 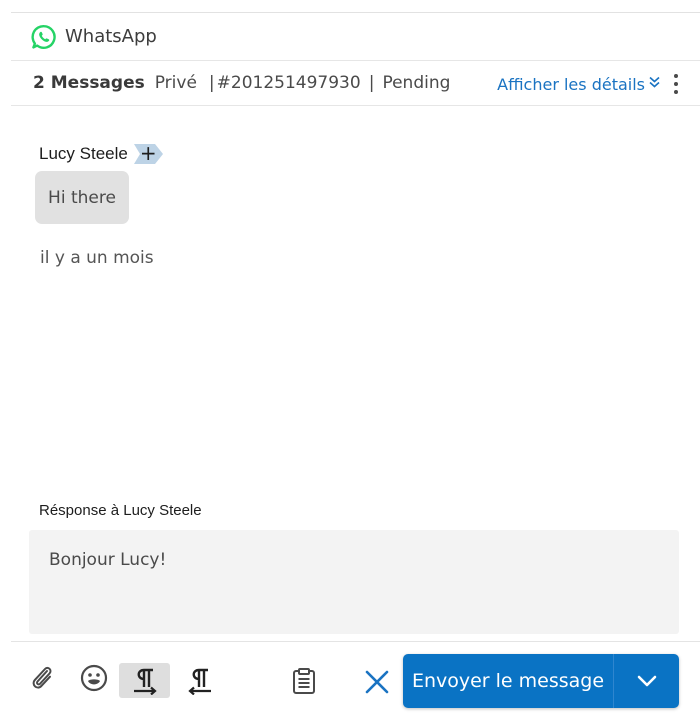 I want to click on paperclip-icon, so click(x=42, y=678).